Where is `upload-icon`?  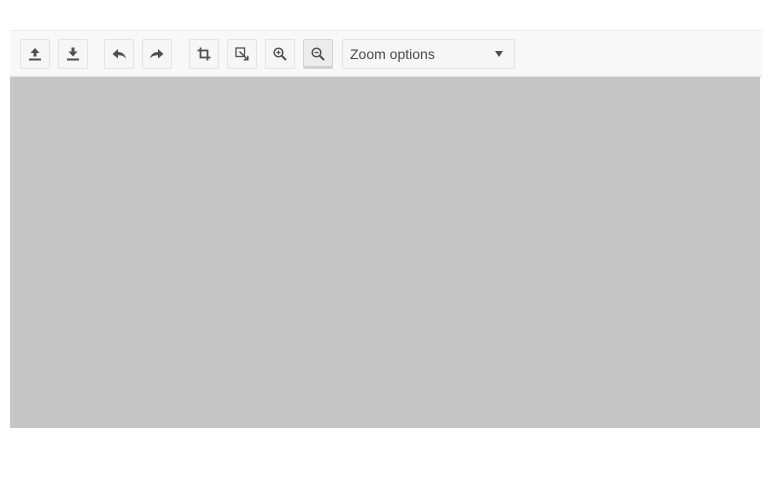 upload-icon is located at coordinates (35, 54).